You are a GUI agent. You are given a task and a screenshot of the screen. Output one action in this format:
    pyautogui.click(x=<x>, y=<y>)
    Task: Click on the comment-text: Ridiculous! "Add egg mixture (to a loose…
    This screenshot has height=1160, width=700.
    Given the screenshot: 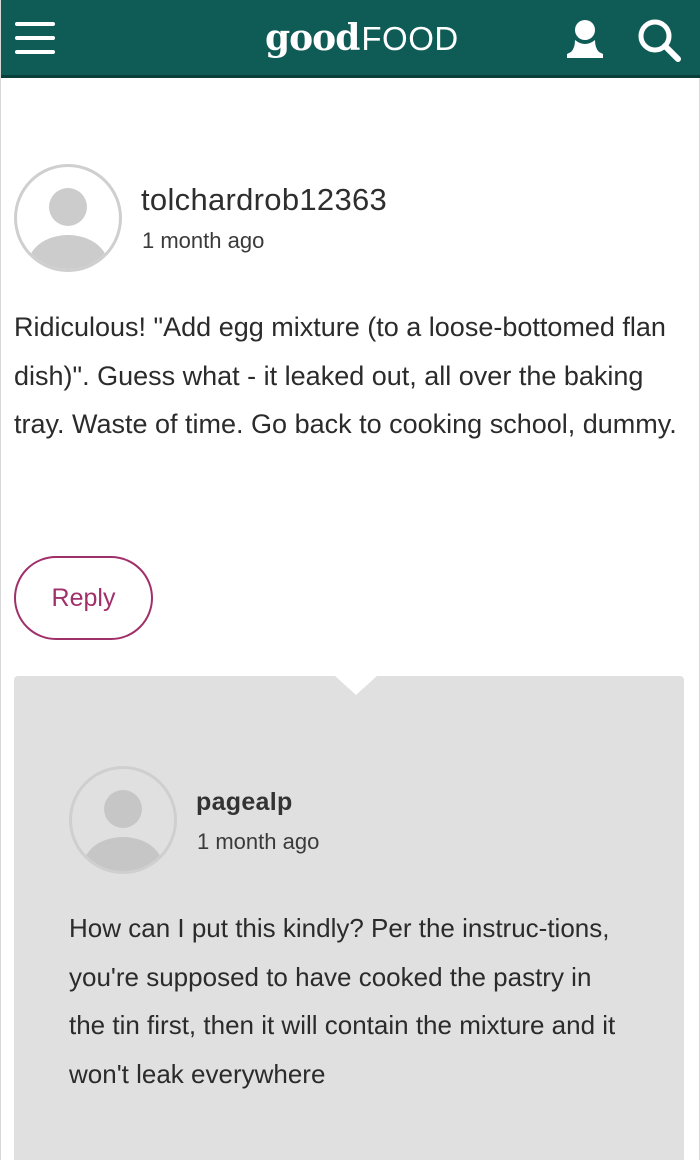 What is the action you would take?
    pyautogui.click(x=345, y=375)
    